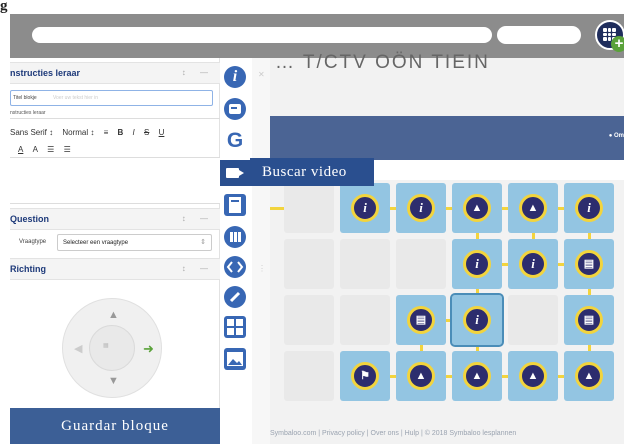  Describe the element at coordinates (235, 251) in the screenshot. I see `block-type-toolbar: i G` at that location.